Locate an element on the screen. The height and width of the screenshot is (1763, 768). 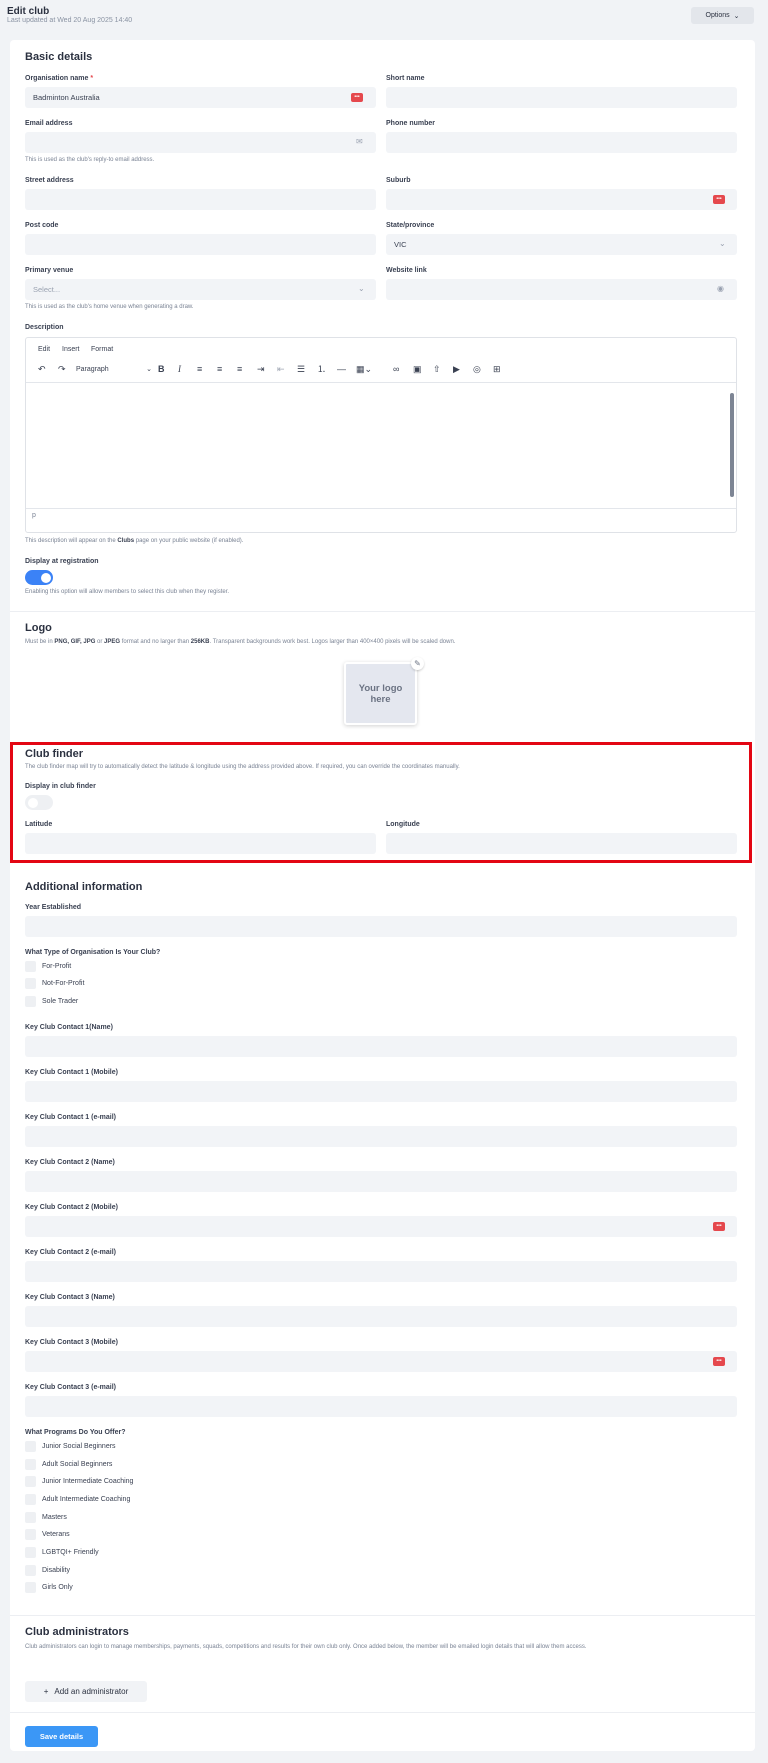
media-icon: ▶ is located at coordinates (456, 369).